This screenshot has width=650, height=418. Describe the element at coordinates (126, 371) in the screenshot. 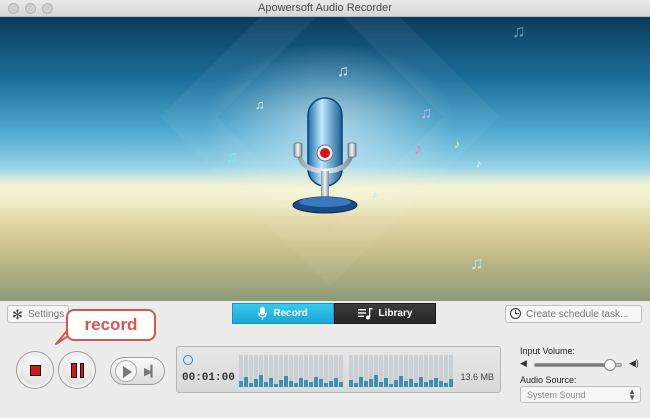

I see `play-icon` at that location.